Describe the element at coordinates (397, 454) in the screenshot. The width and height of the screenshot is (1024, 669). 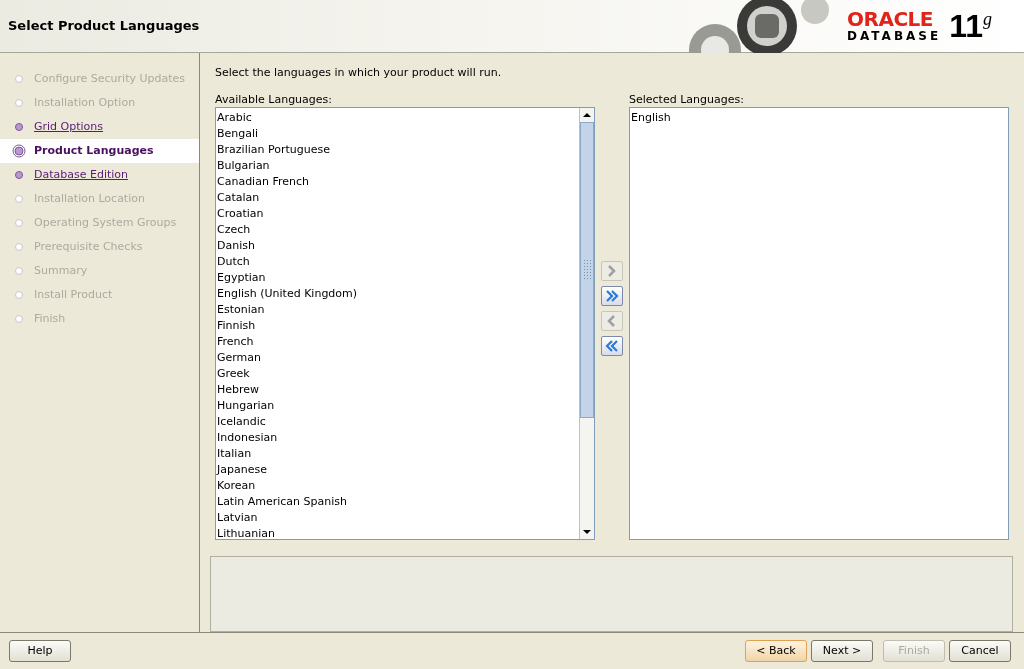
I see `language-option: Italian` at that location.